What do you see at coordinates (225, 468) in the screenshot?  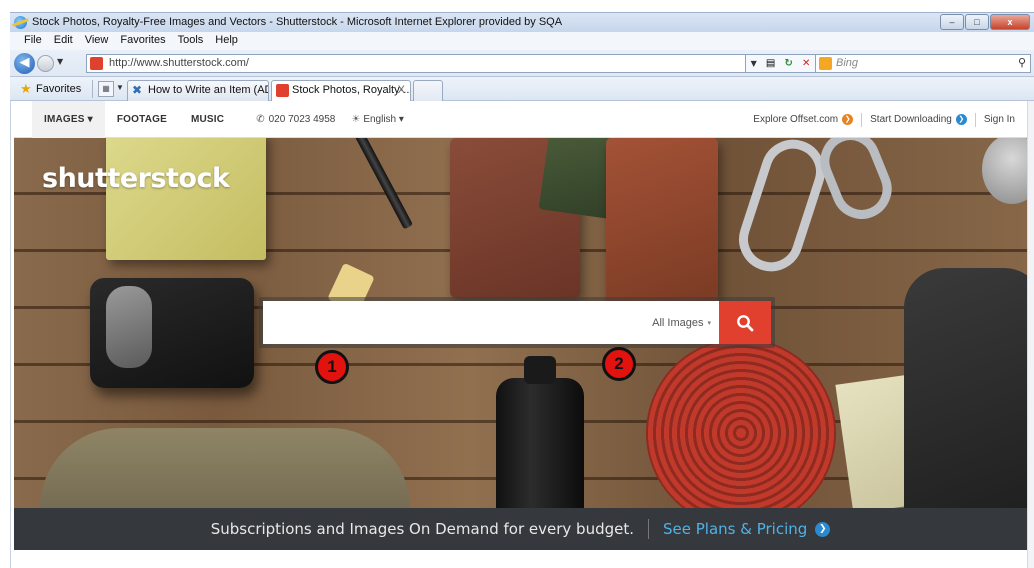 I see `hero-photo-sweater` at bounding box center [225, 468].